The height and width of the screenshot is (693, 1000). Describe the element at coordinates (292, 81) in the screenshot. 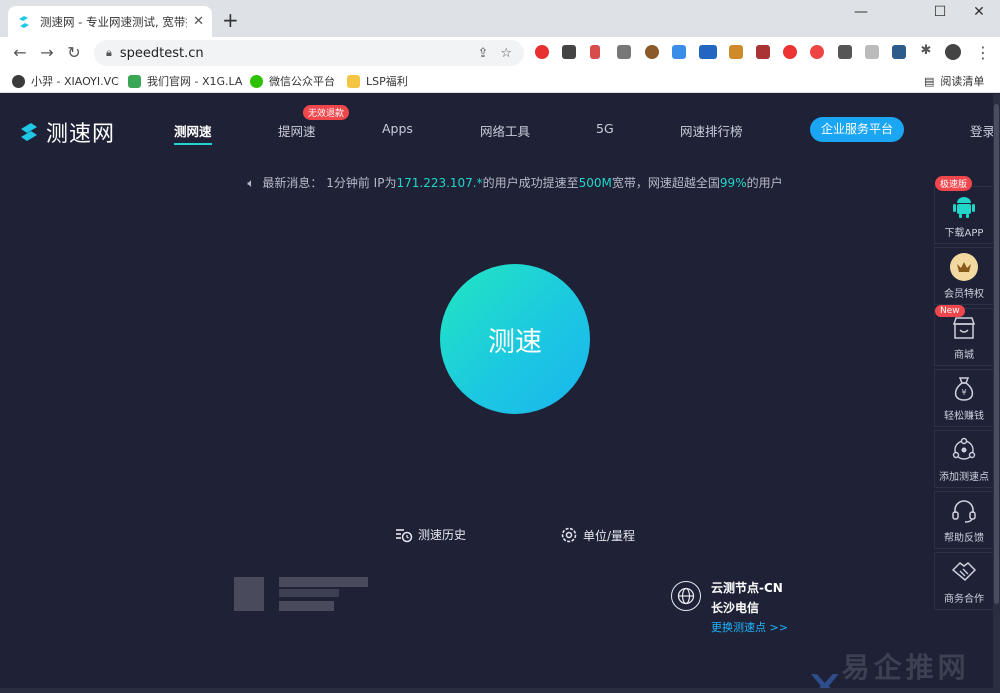

I see `bookmark-item: 微信公众平台` at that location.